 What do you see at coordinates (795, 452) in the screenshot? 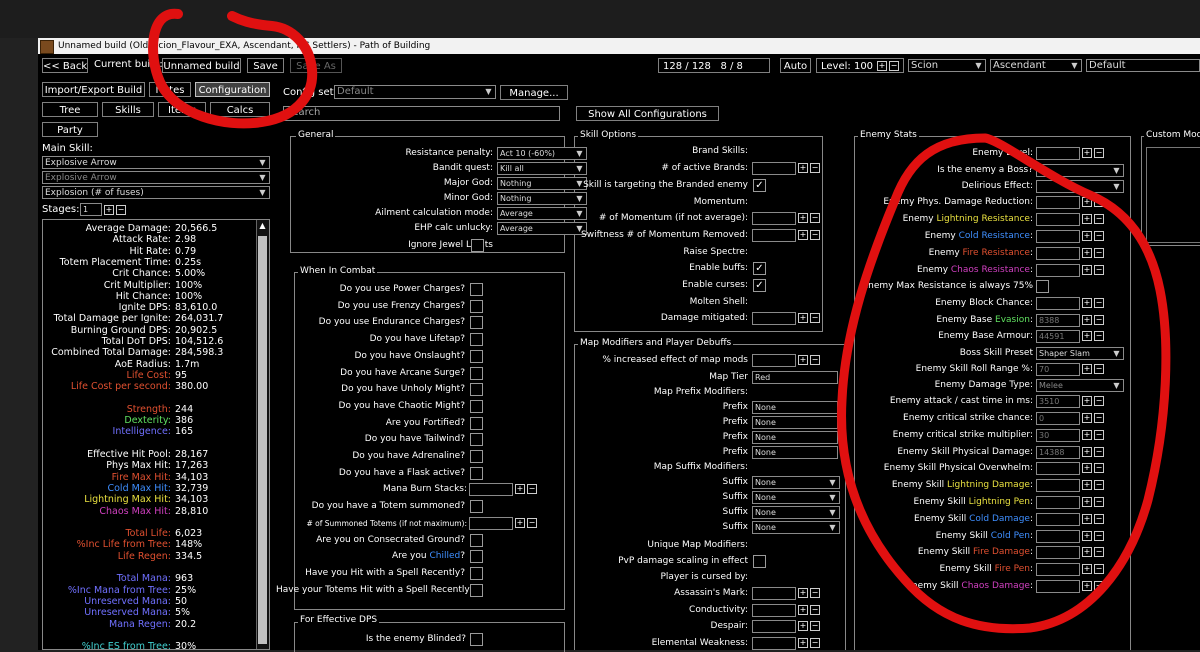
I see `map-prefix-3-field: None` at bounding box center [795, 452].